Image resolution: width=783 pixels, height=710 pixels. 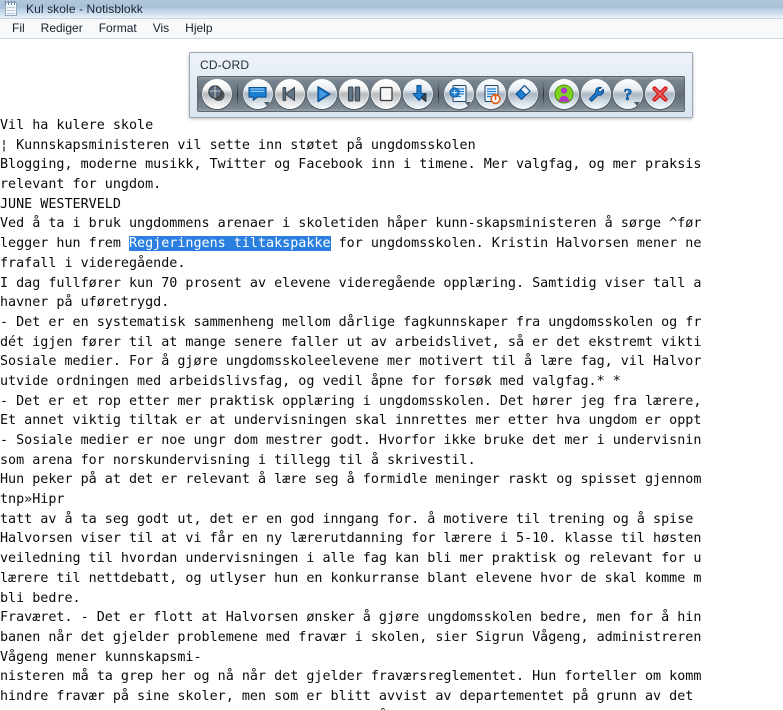 What do you see at coordinates (81, 185) in the screenshot?
I see `document-line: relevant for ungdom.` at bounding box center [81, 185].